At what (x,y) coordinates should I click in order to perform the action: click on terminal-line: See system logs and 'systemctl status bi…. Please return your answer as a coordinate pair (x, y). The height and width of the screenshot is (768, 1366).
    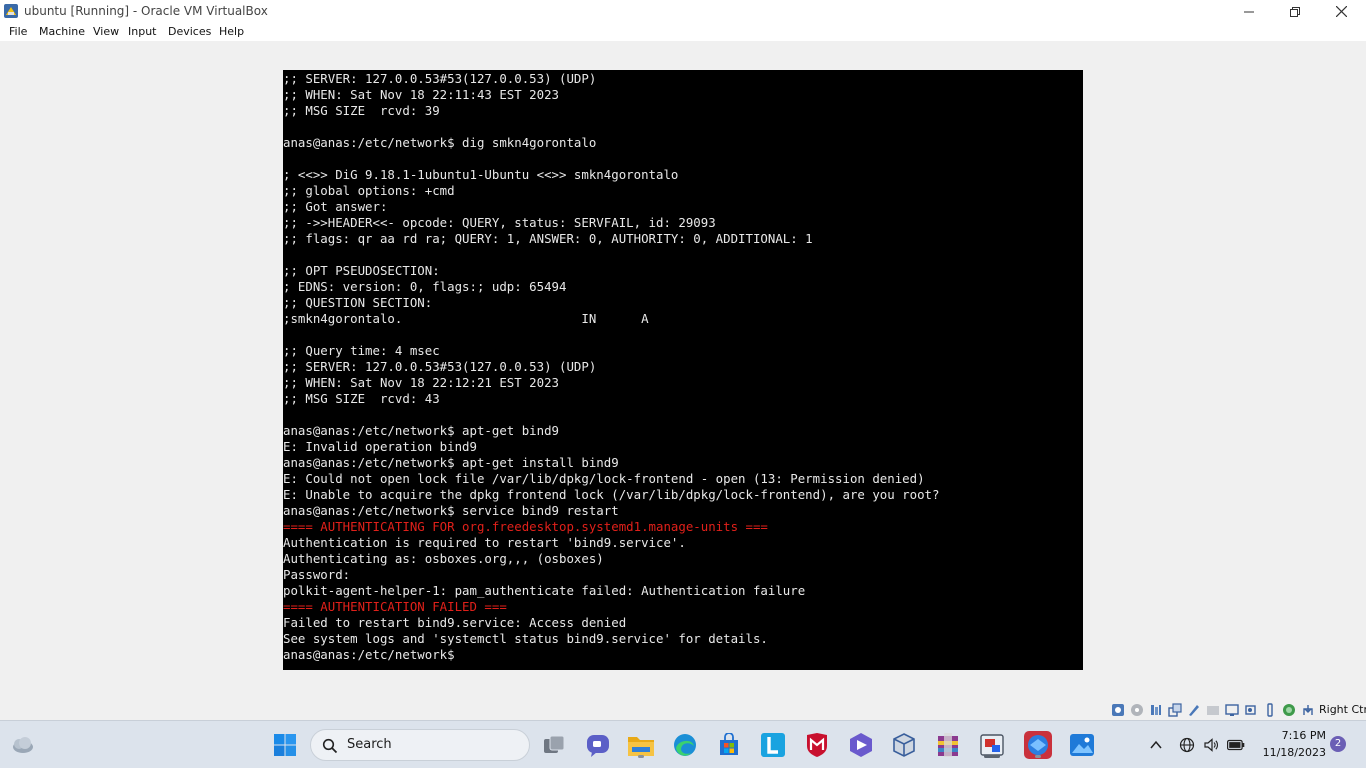
    Looking at the image, I should click on (525, 638).